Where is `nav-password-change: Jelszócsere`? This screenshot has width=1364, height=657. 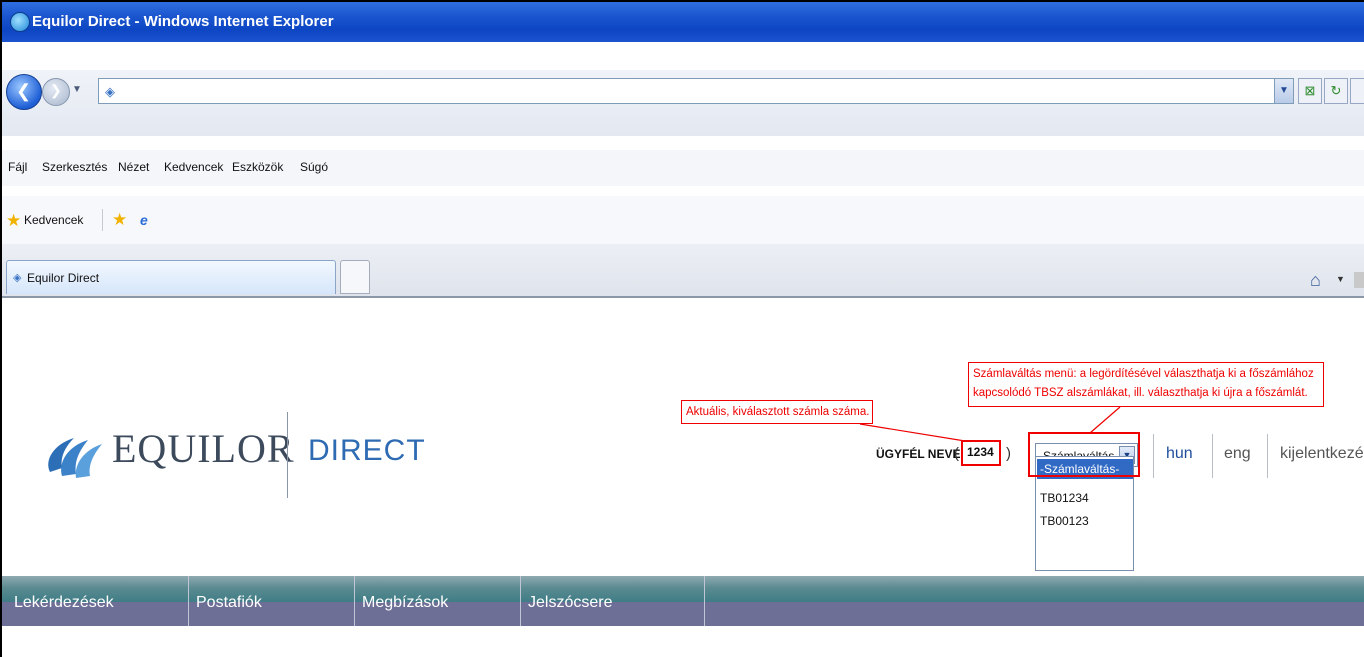
nav-password-change: Jelszócsere is located at coordinates (612, 608).